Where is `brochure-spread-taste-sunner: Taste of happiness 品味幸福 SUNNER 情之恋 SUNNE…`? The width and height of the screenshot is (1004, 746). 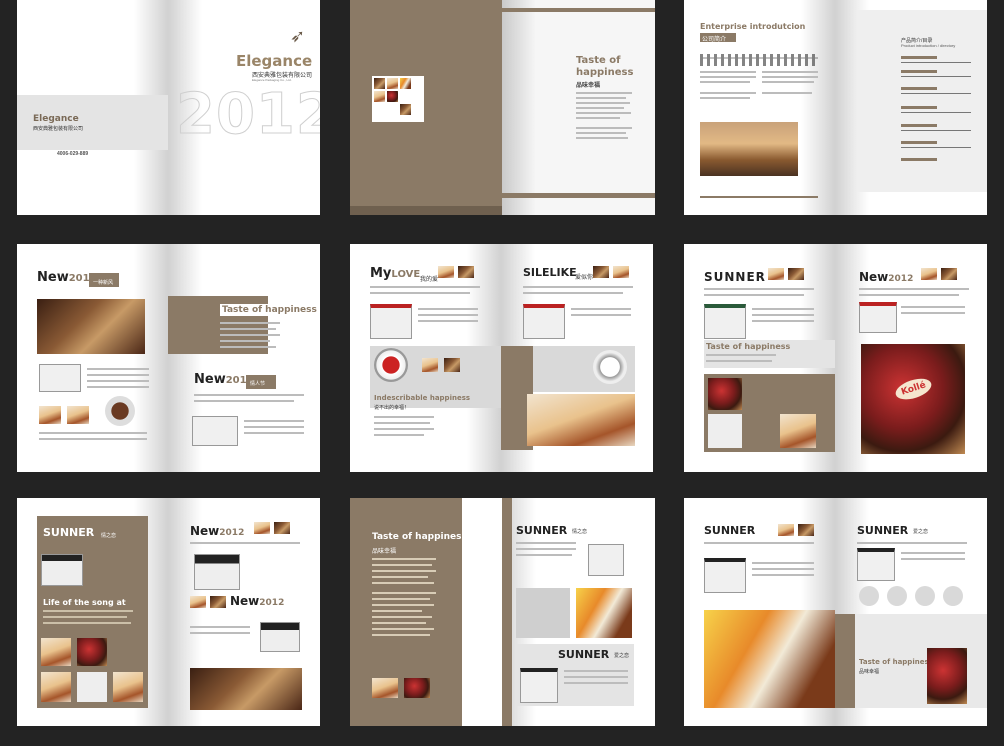
brochure-spread-taste-sunner: Taste of happiness 品味幸福 SUNNER 情之恋 SUNNE… is located at coordinates (502, 612).